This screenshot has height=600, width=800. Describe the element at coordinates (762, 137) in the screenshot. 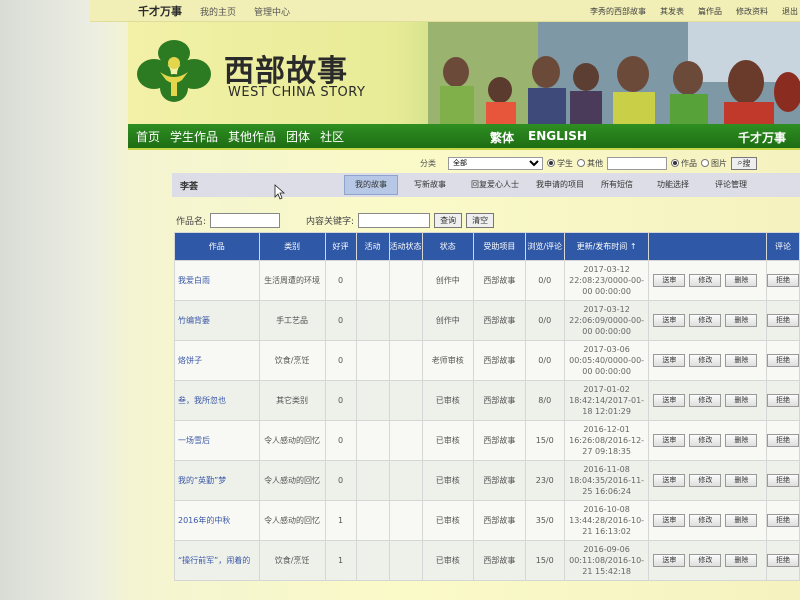

I see `nav-right-brand: 千才万事` at that location.